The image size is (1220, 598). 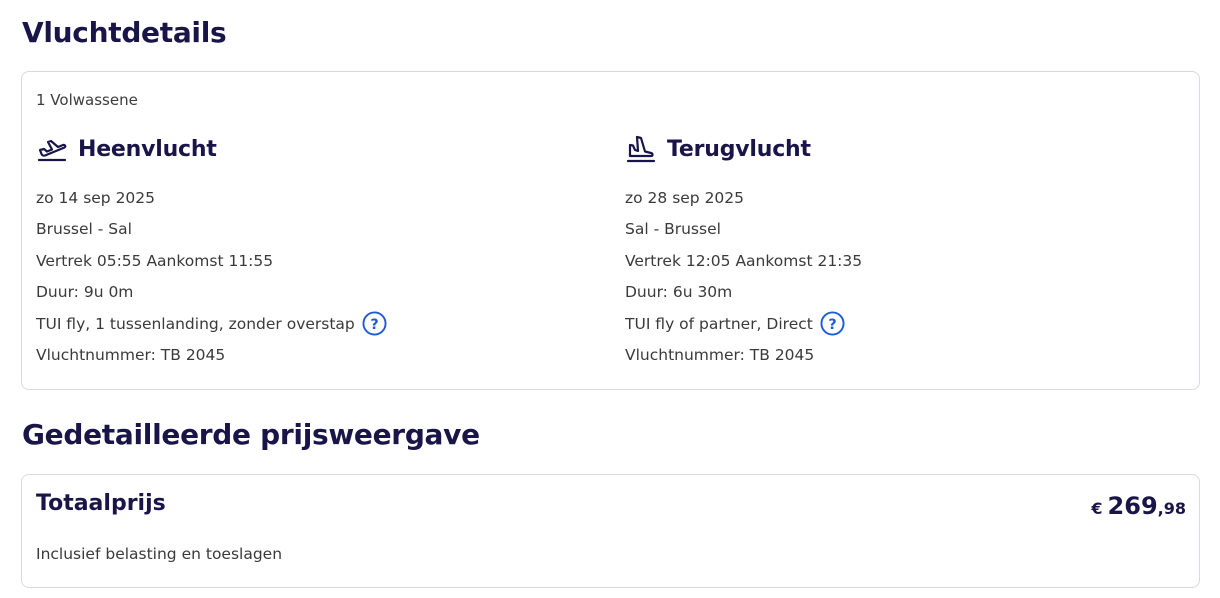 What do you see at coordinates (895, 149) in the screenshot?
I see `return-header: Terugvlucht` at bounding box center [895, 149].